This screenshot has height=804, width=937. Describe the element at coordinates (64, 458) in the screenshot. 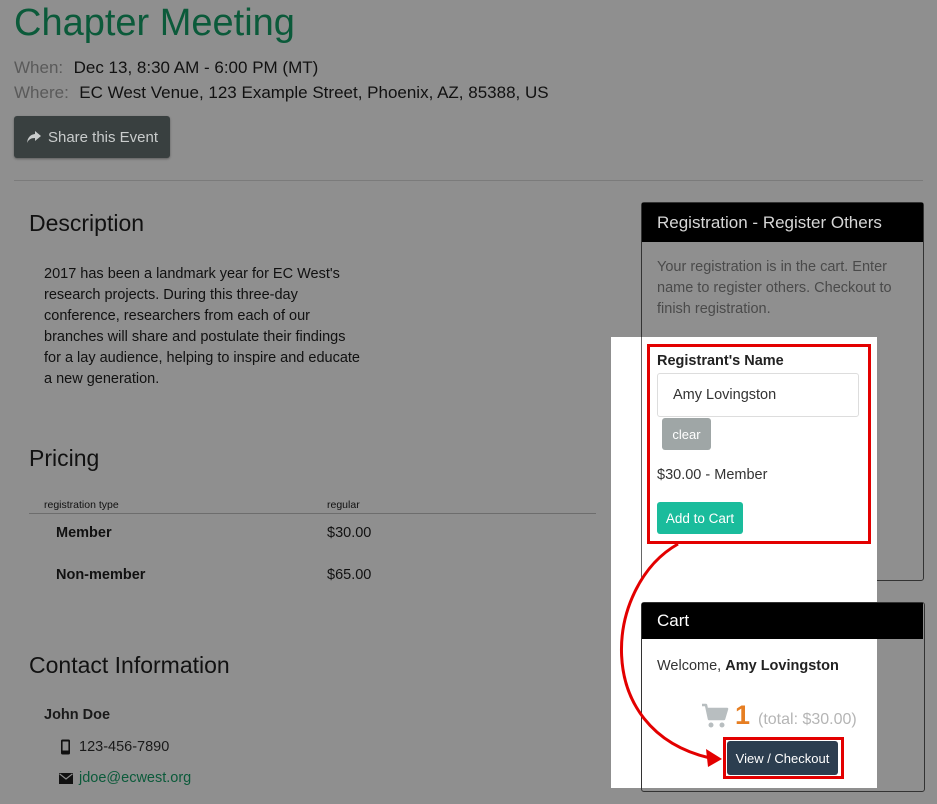

I see `pricing-heading: Pricing` at that location.